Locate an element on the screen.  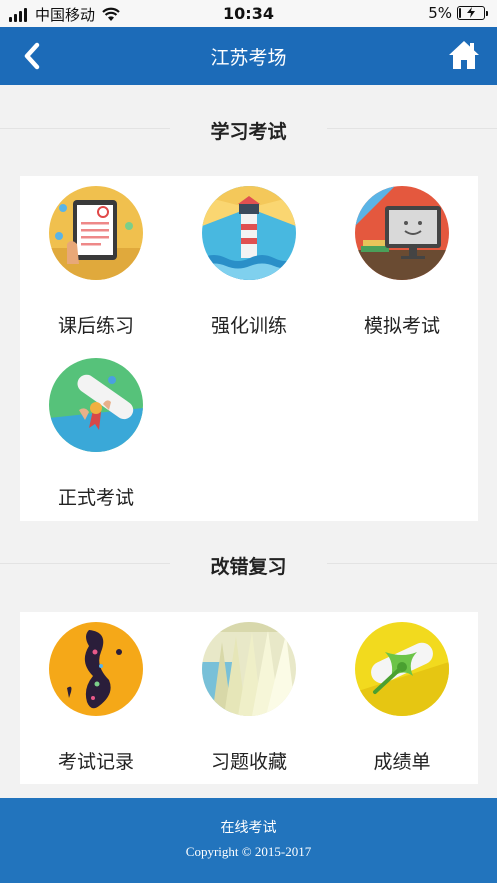
status-bar: 中国移动 10:34 5% is located at coordinates (248, 13).